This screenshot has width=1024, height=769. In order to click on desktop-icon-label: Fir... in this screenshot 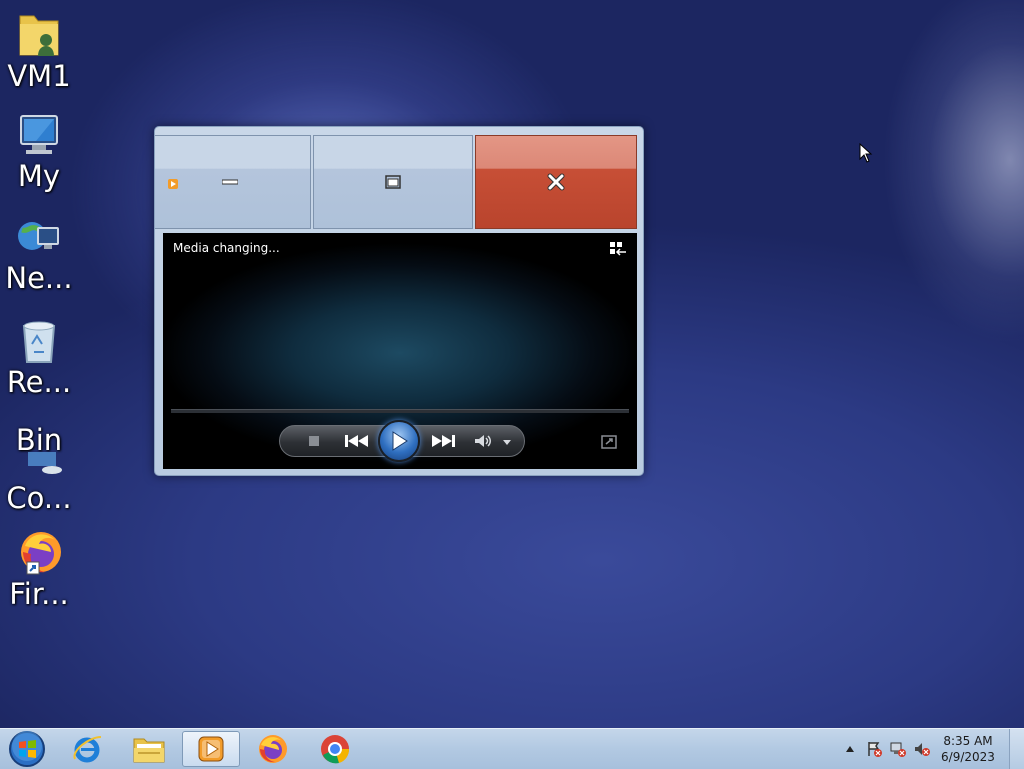, I will do `click(39, 594)`.